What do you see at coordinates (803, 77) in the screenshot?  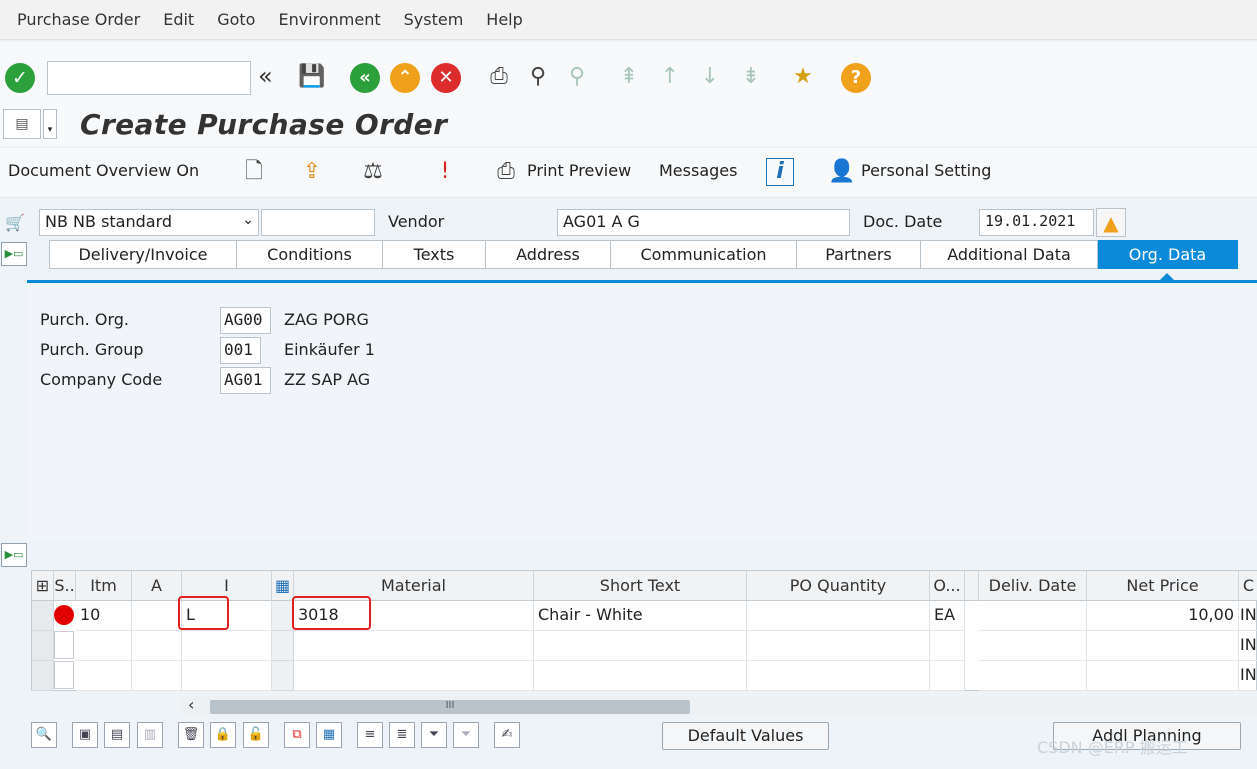 I see `create-shortcut-icon: ★` at bounding box center [803, 77].